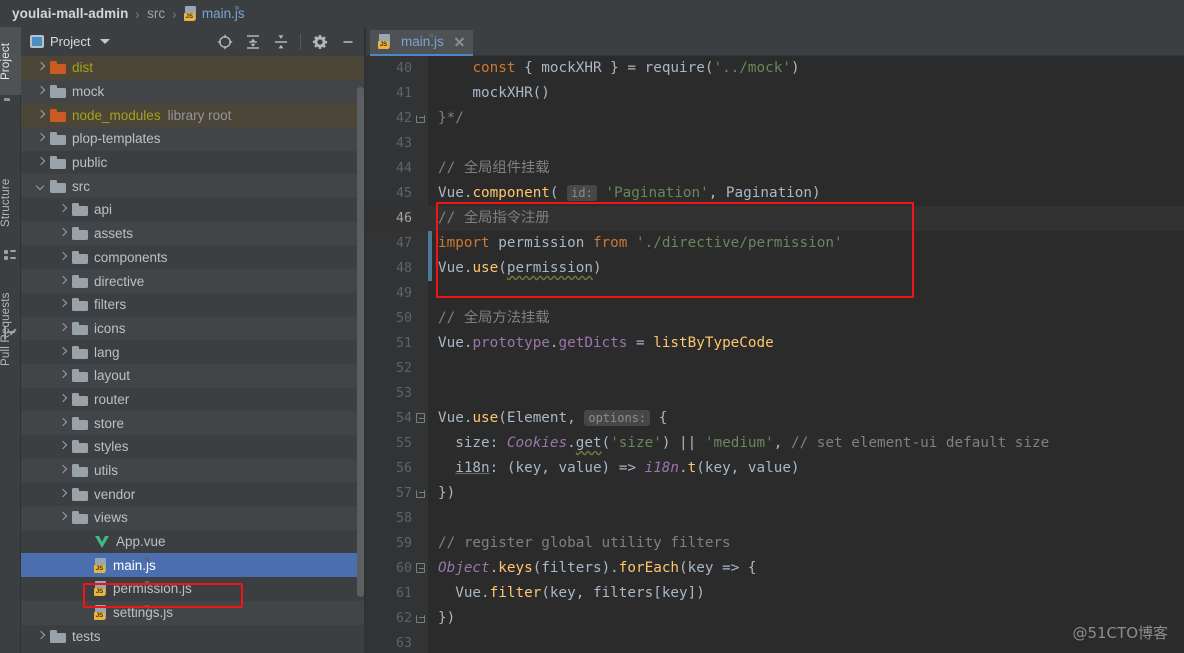 The image size is (1184, 653). What do you see at coordinates (193, 91) in the screenshot?
I see `tree-item-mock: mock` at bounding box center [193, 91].